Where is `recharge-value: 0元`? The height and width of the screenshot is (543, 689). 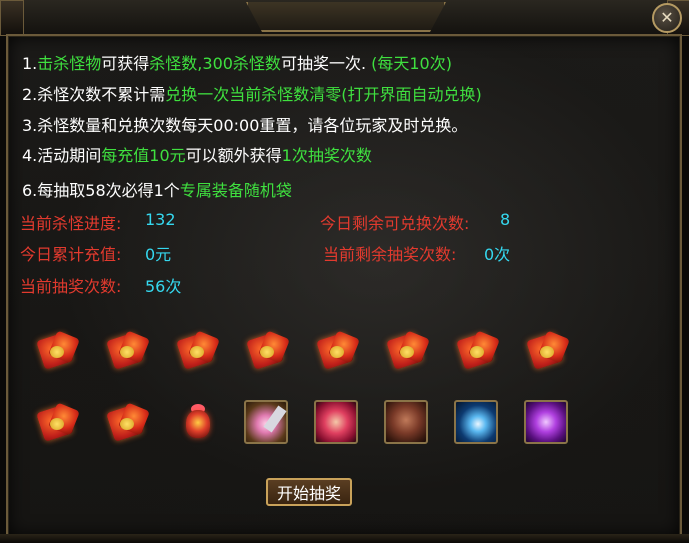
recharge-value: 0元 is located at coordinates (158, 254).